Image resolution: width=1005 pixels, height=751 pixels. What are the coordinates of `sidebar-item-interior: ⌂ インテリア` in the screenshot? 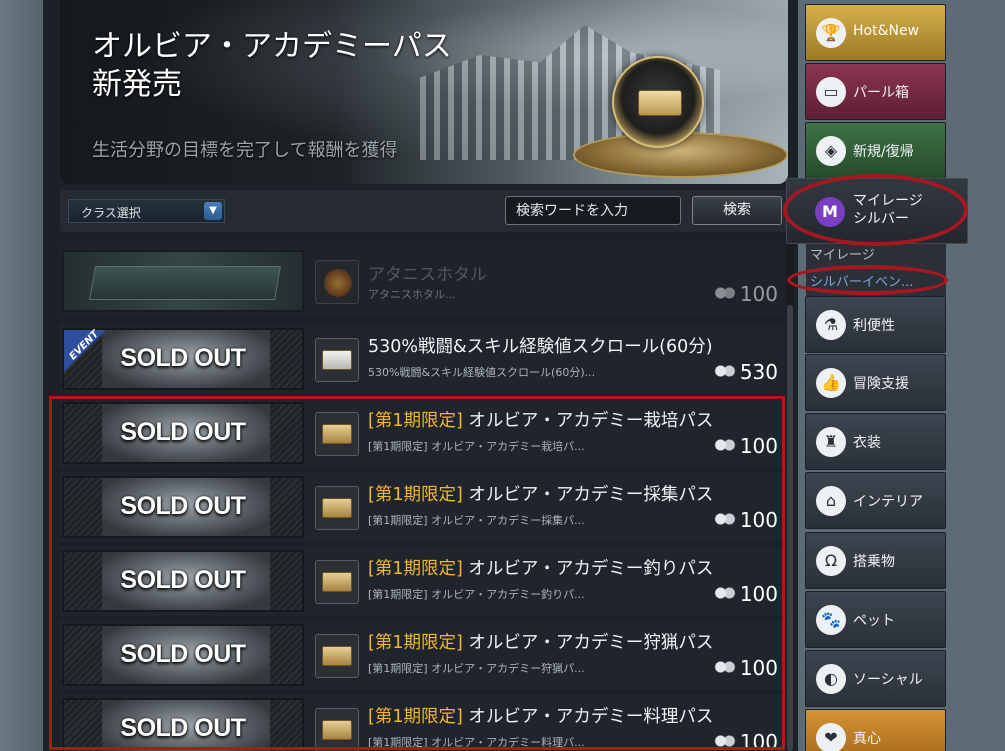 It's located at (875, 500).